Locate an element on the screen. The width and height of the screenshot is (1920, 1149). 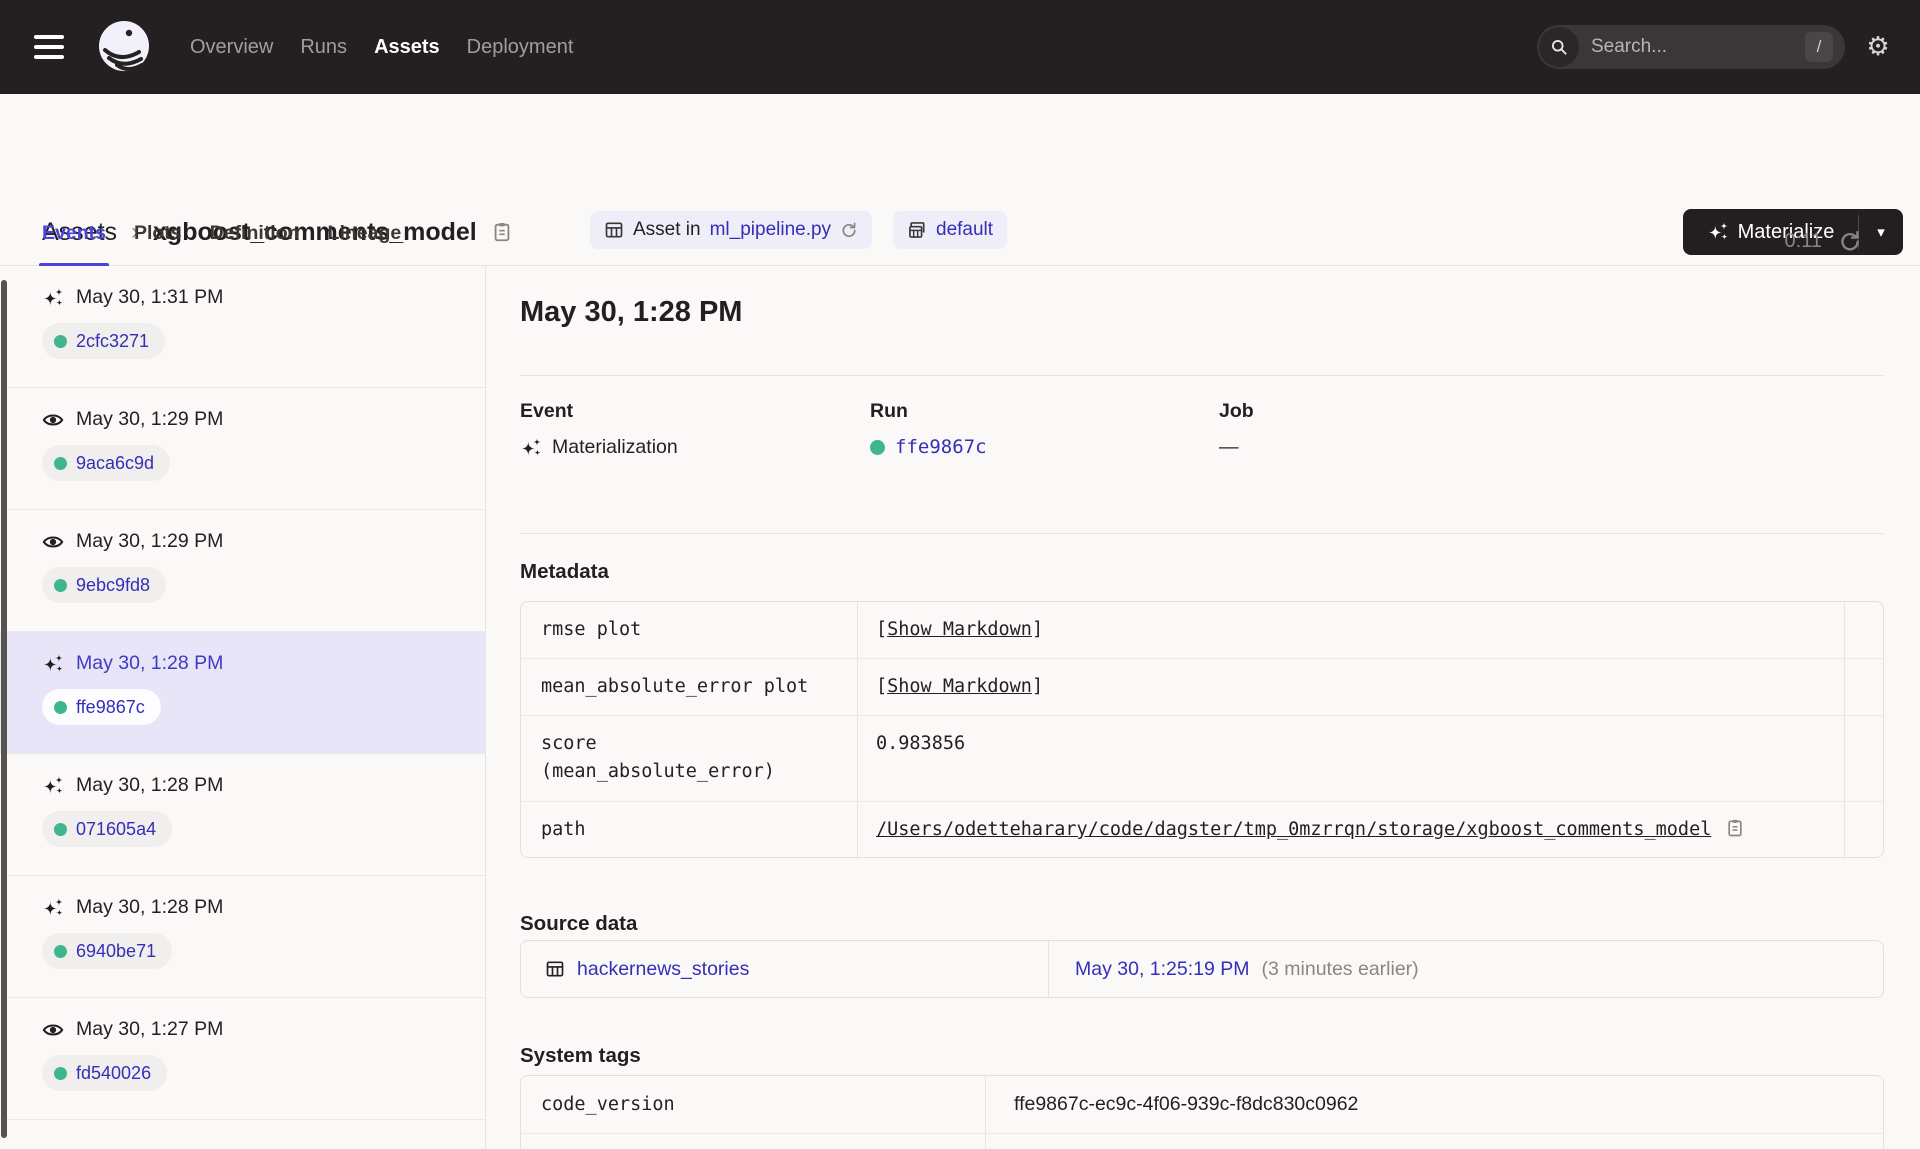
tab-events: Events is located at coordinates (74, 239).